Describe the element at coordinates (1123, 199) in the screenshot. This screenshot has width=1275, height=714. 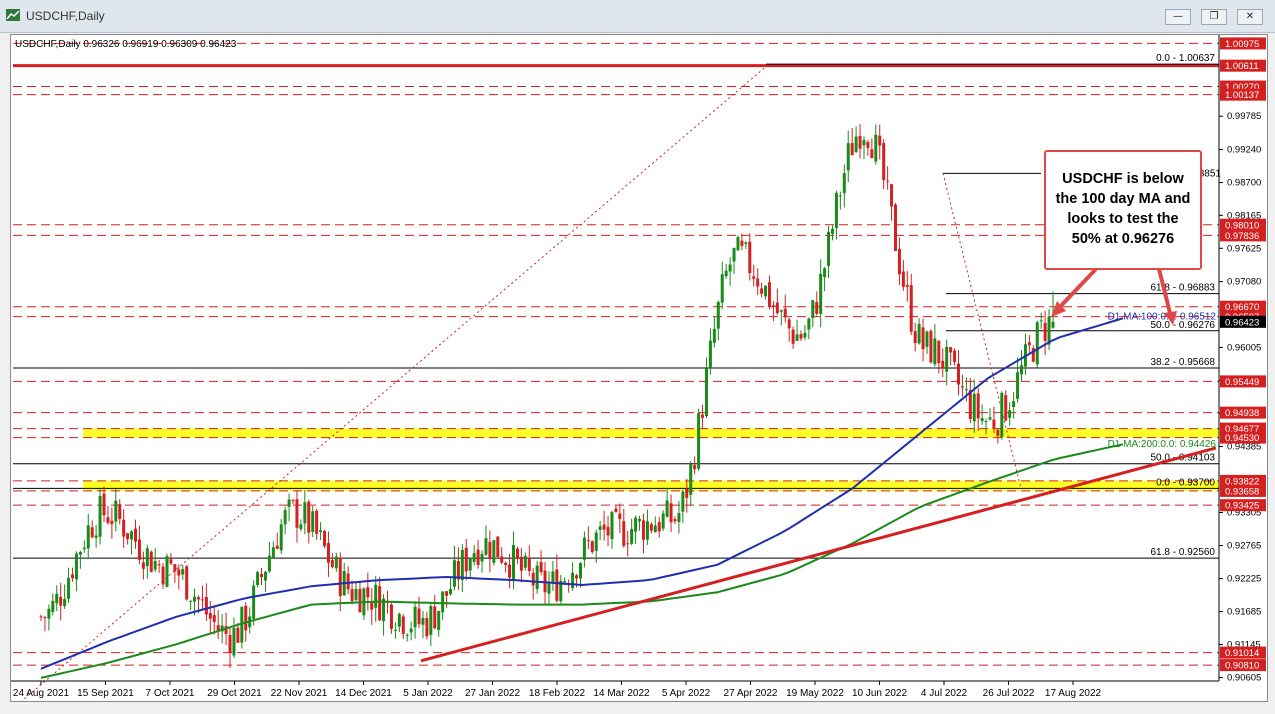
I see `annotation-line-1: the 100 day MA and` at that location.